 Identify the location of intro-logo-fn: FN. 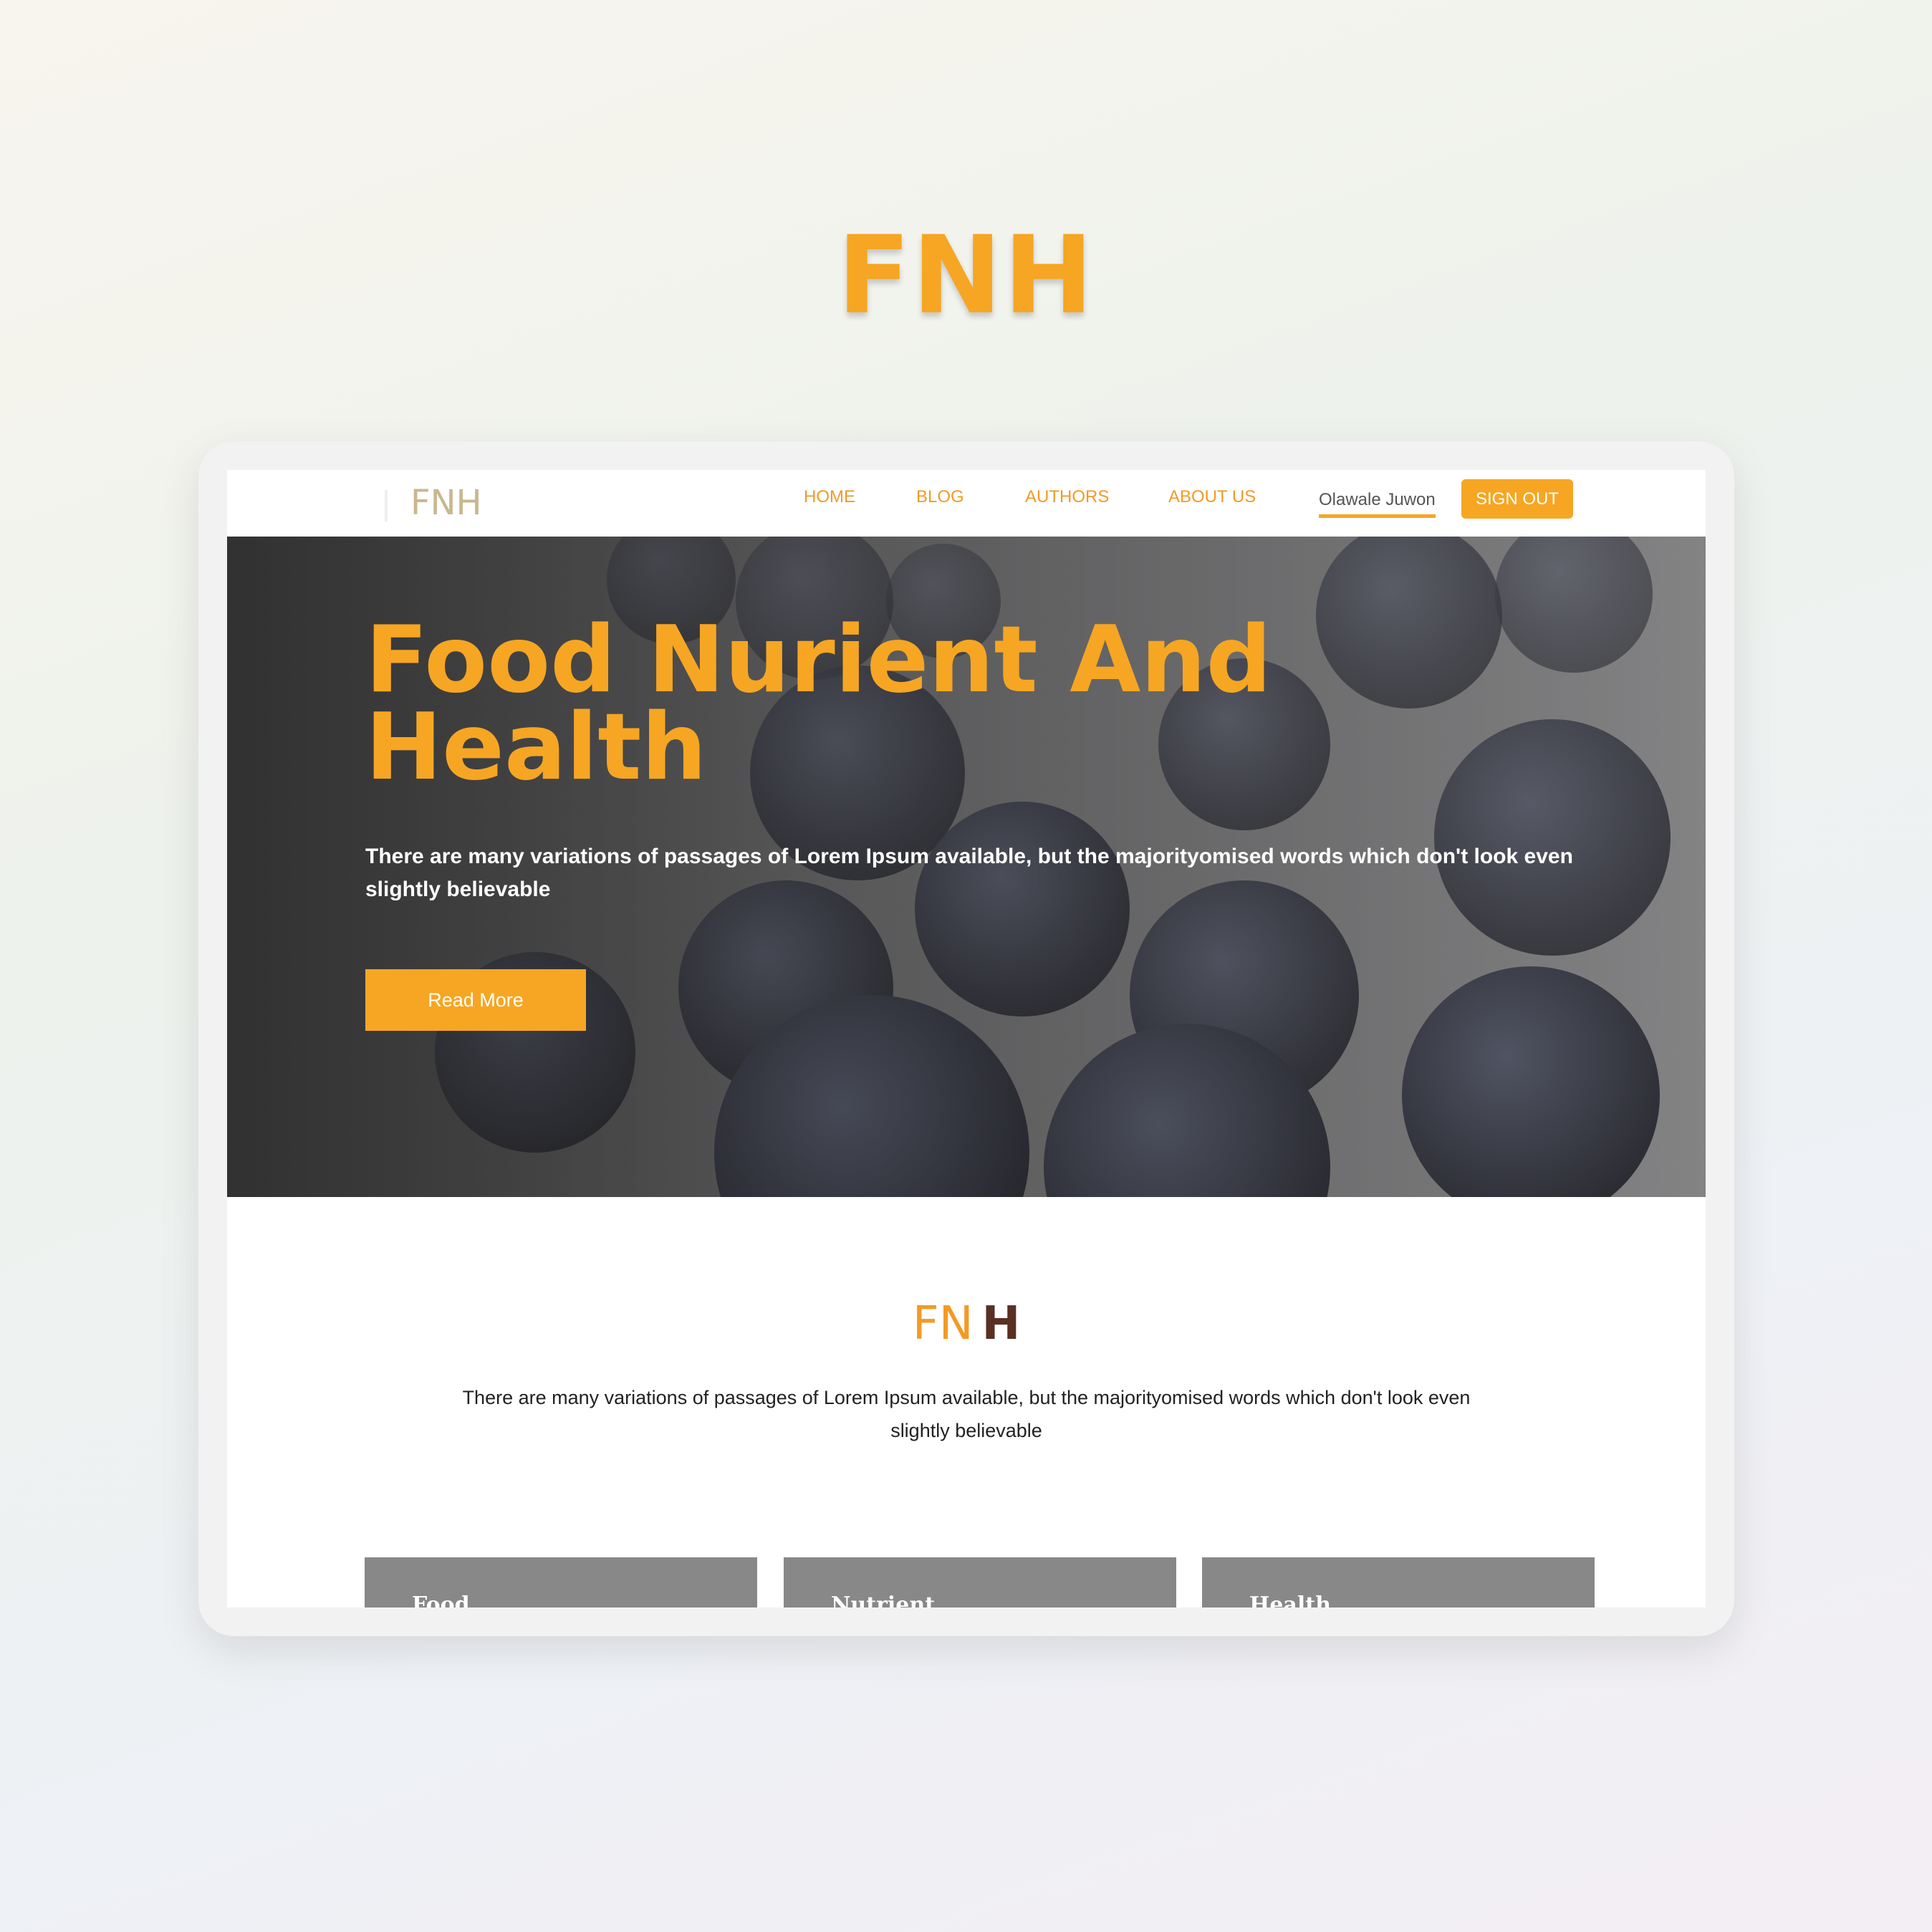
(943, 1324).